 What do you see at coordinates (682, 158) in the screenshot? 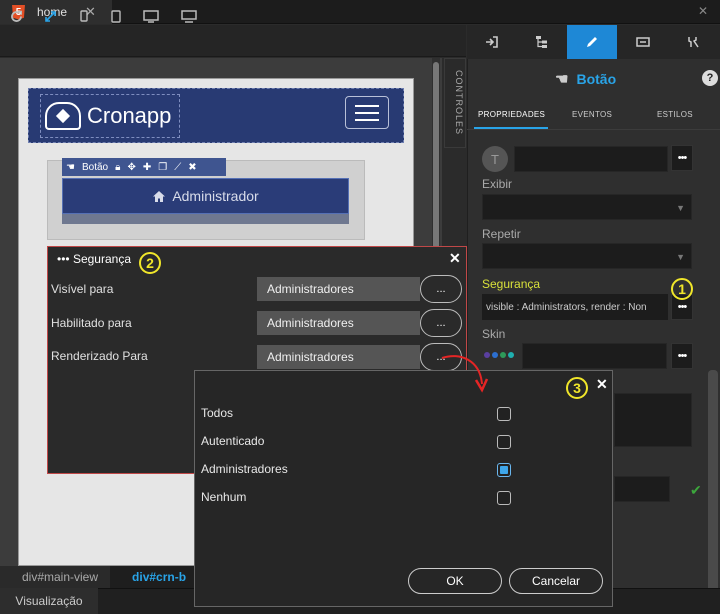
I see `text-more-button: •••` at bounding box center [682, 158].